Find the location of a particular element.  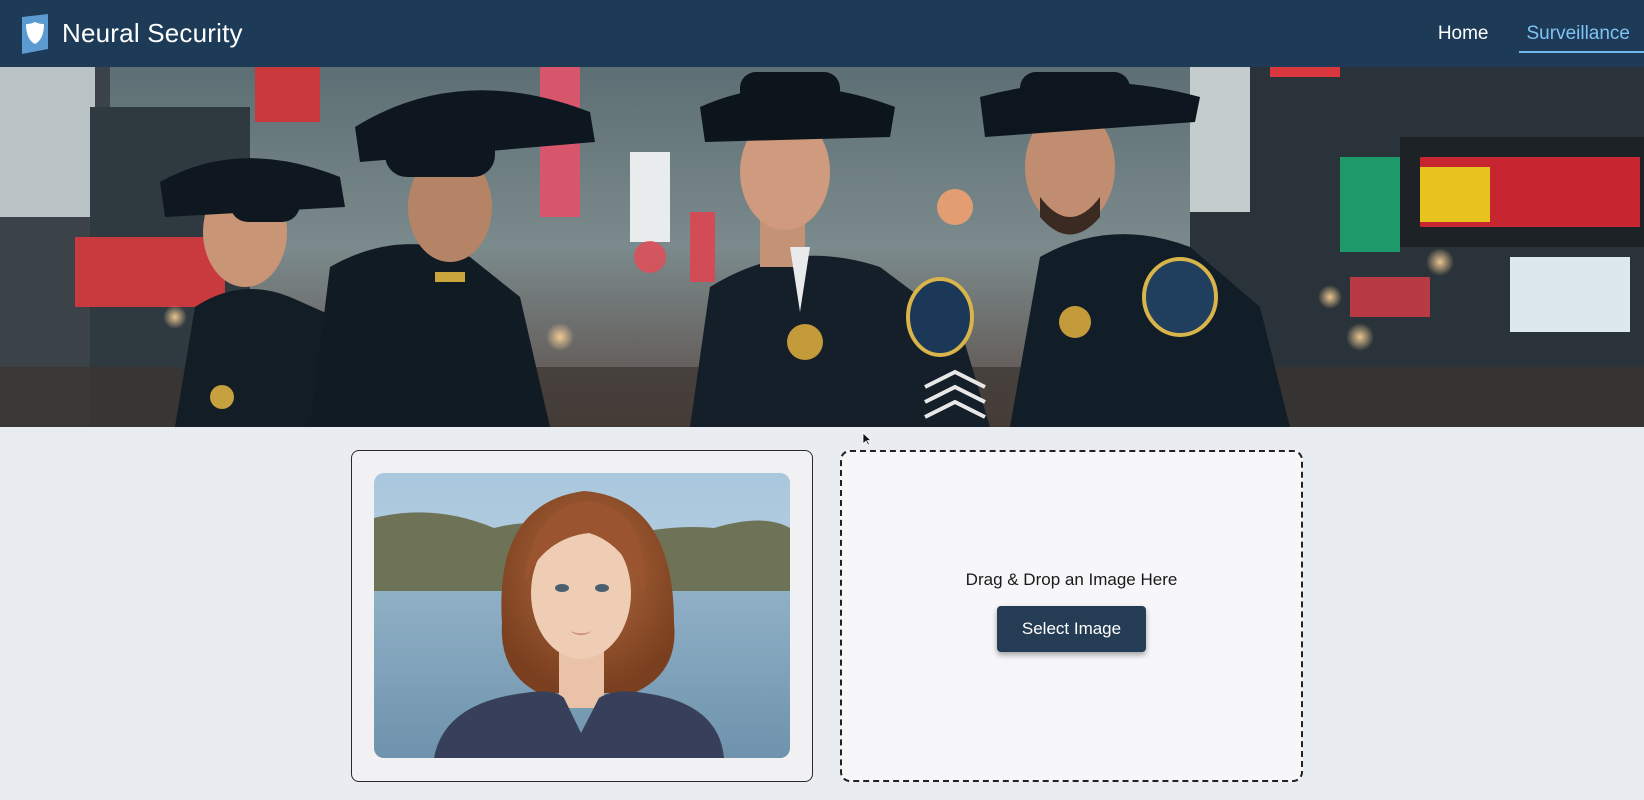

brand: Neural Security is located at coordinates (131, 34).